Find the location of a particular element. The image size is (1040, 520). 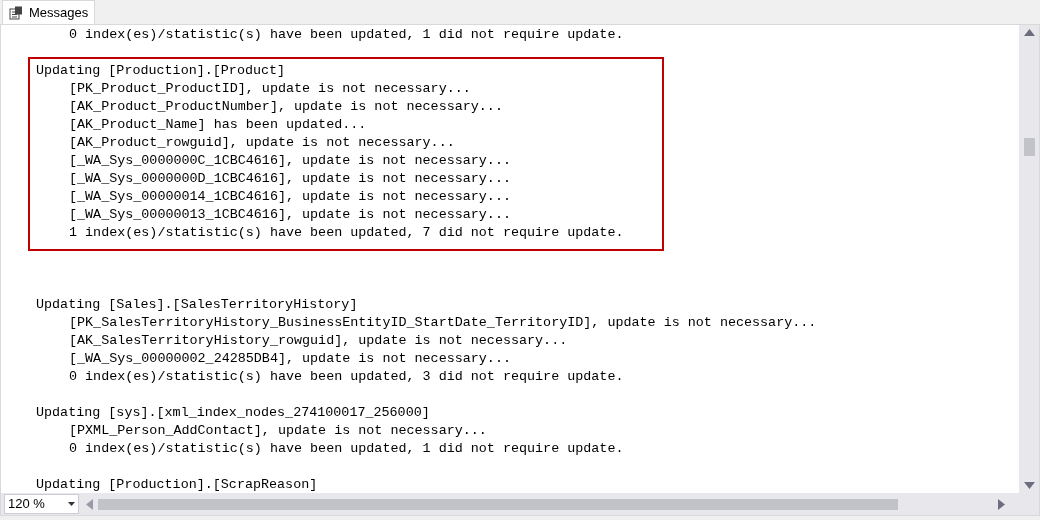

message-line: 1 index(es)/statistic(s) have been updated, 7 did not require update. is located at coordinates (346, 233).